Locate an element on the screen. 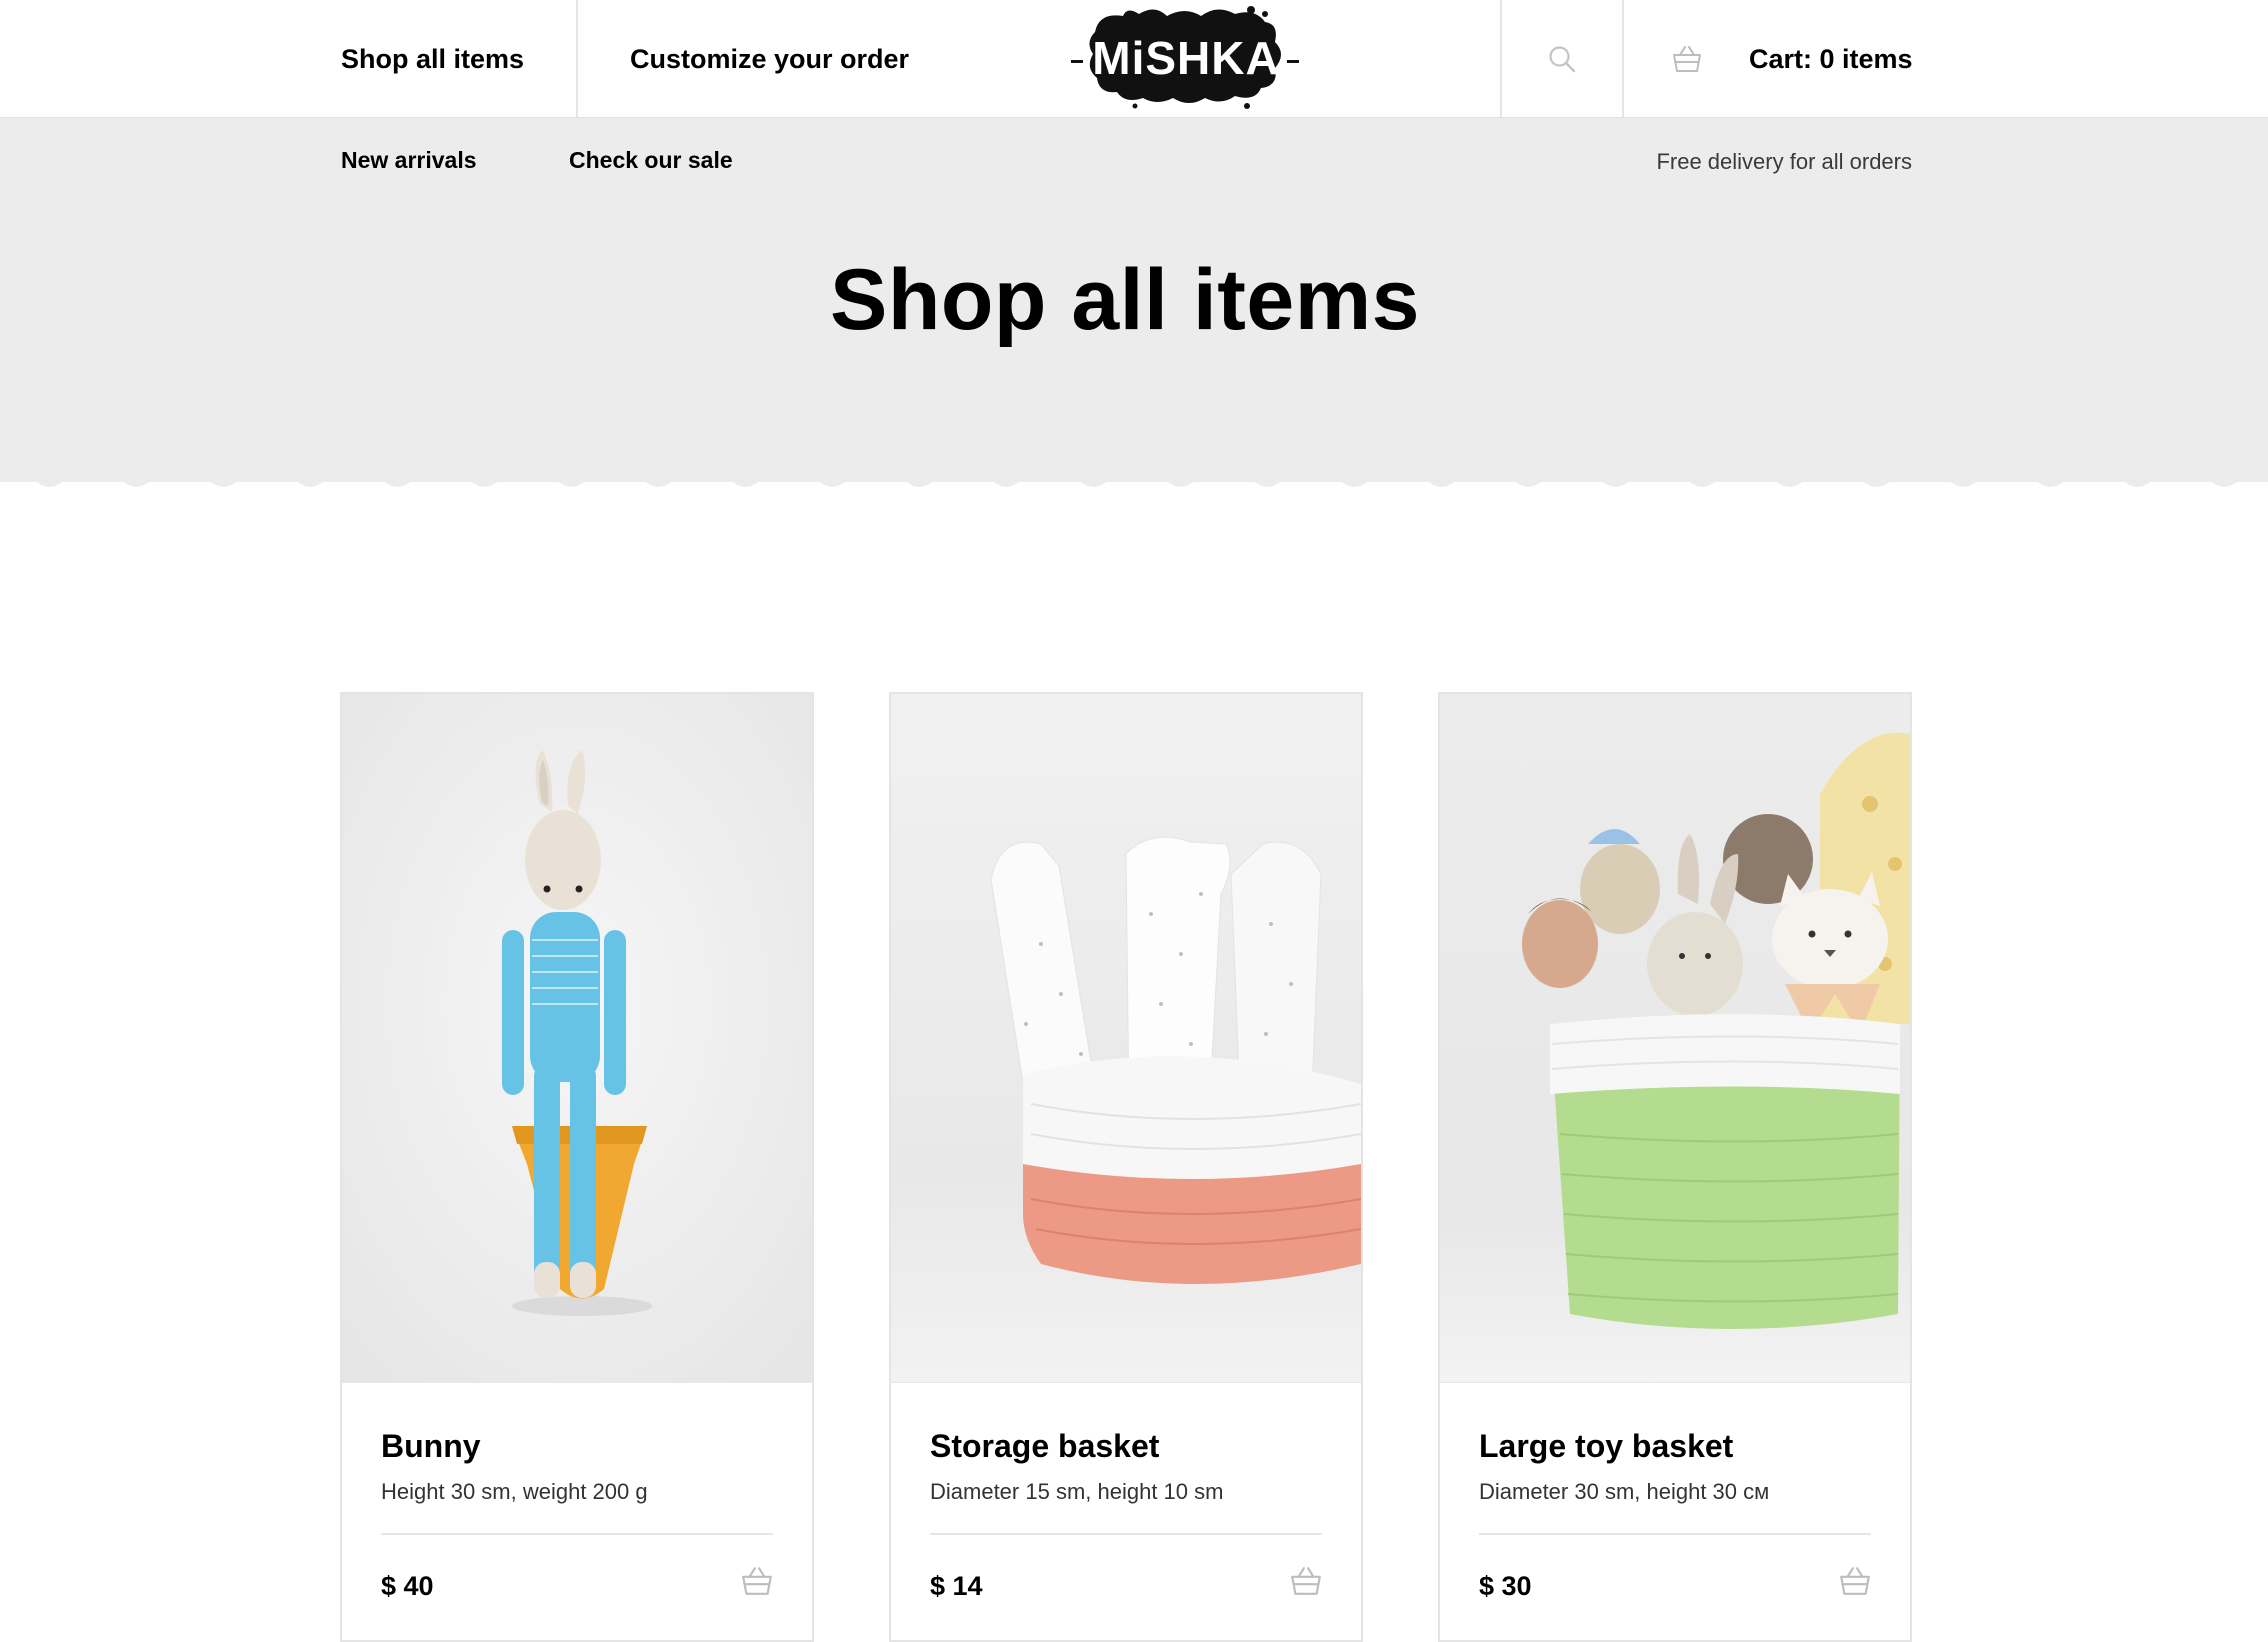  product-name: Storage basket is located at coordinates (1044, 1446).